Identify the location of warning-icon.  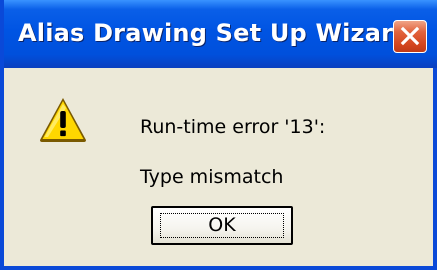
(63, 120).